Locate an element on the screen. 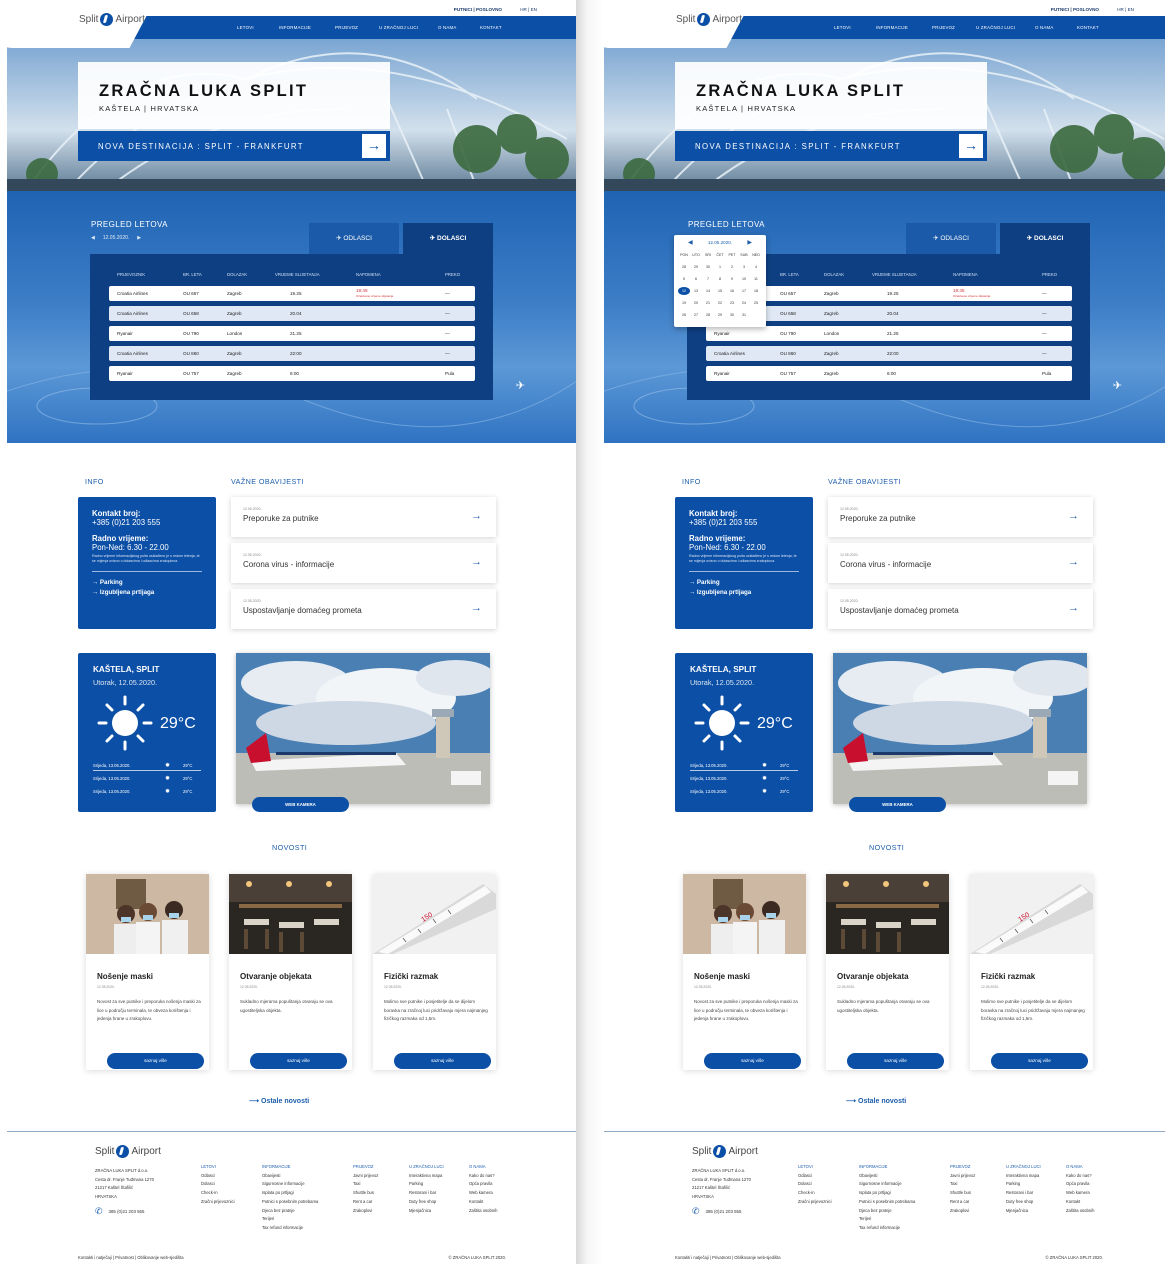 The width and height of the screenshot is (1165, 1264). calendar-day: 19 is located at coordinates (684, 303).